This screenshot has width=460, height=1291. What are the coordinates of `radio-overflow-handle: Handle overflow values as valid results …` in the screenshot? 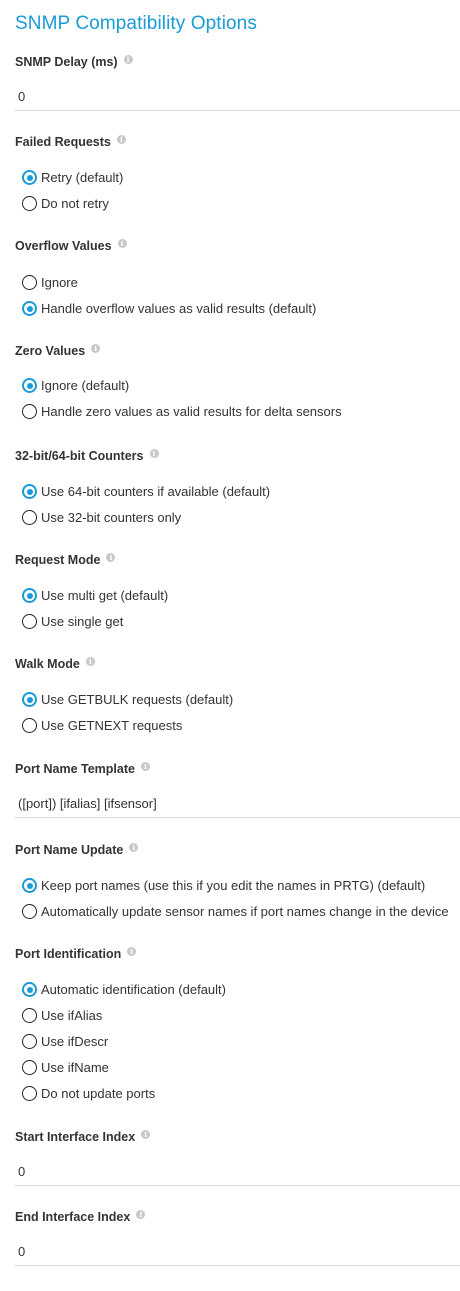 It's located at (169, 308).